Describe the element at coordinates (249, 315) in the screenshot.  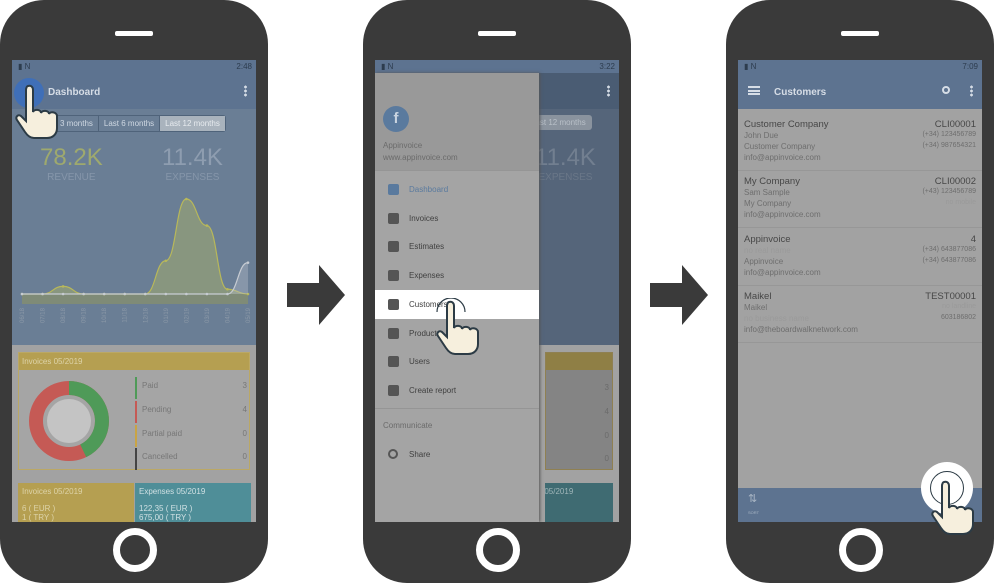
I see `x-tick-label: 05/19` at that location.